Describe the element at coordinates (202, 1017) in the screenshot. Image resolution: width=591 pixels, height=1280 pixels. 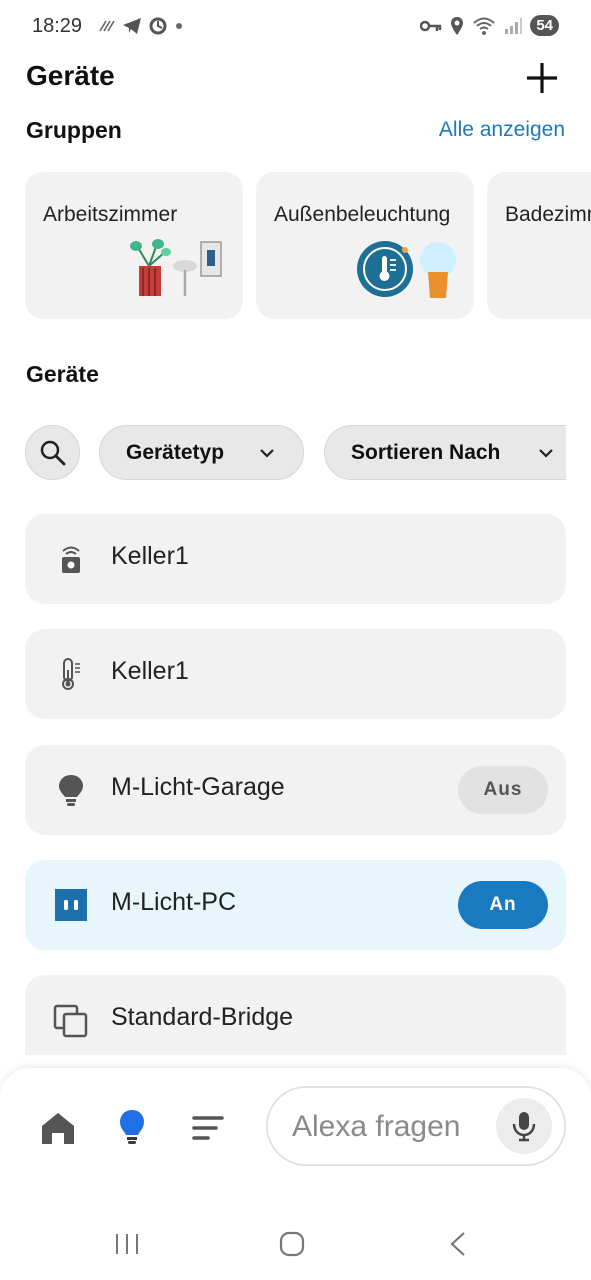
I see `device-name: Standard-Bridge` at that location.